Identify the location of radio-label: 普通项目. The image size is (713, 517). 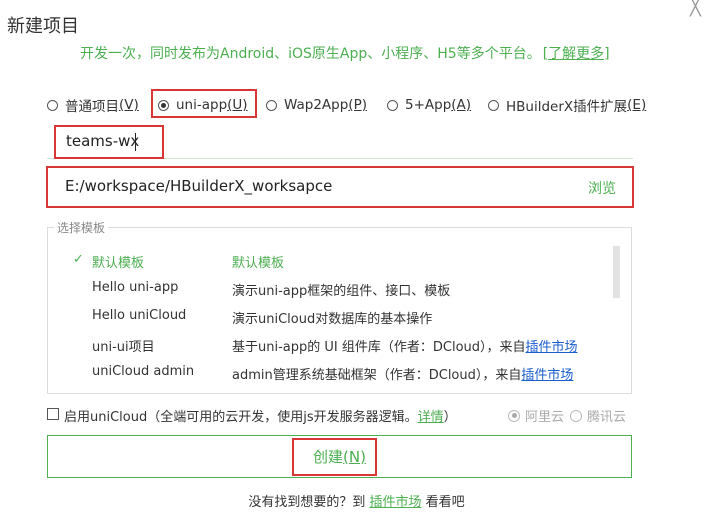
(92, 107).